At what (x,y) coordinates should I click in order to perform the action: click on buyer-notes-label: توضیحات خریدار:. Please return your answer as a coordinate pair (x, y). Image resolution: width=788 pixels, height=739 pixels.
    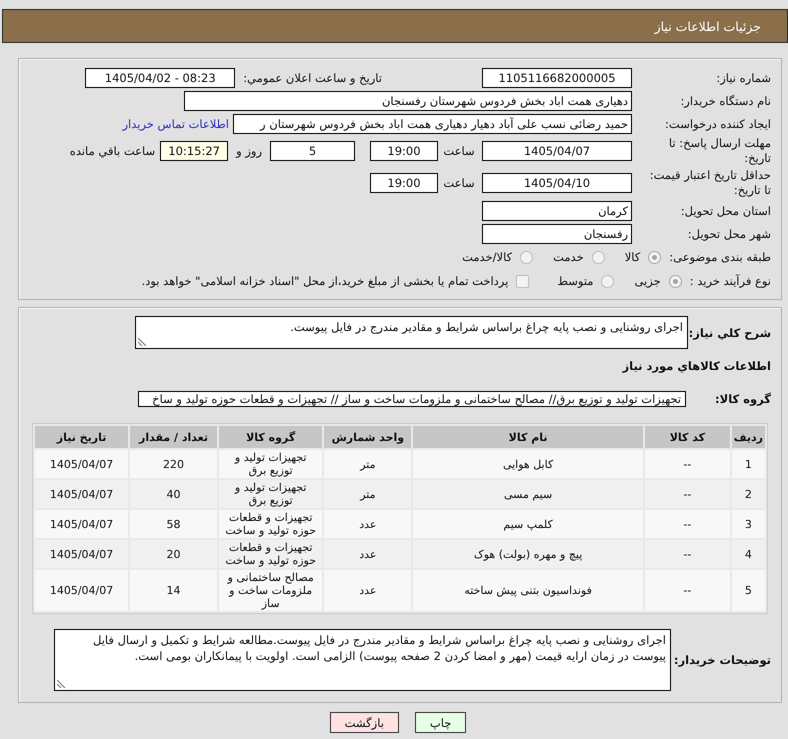
    Looking at the image, I should click on (721, 660).